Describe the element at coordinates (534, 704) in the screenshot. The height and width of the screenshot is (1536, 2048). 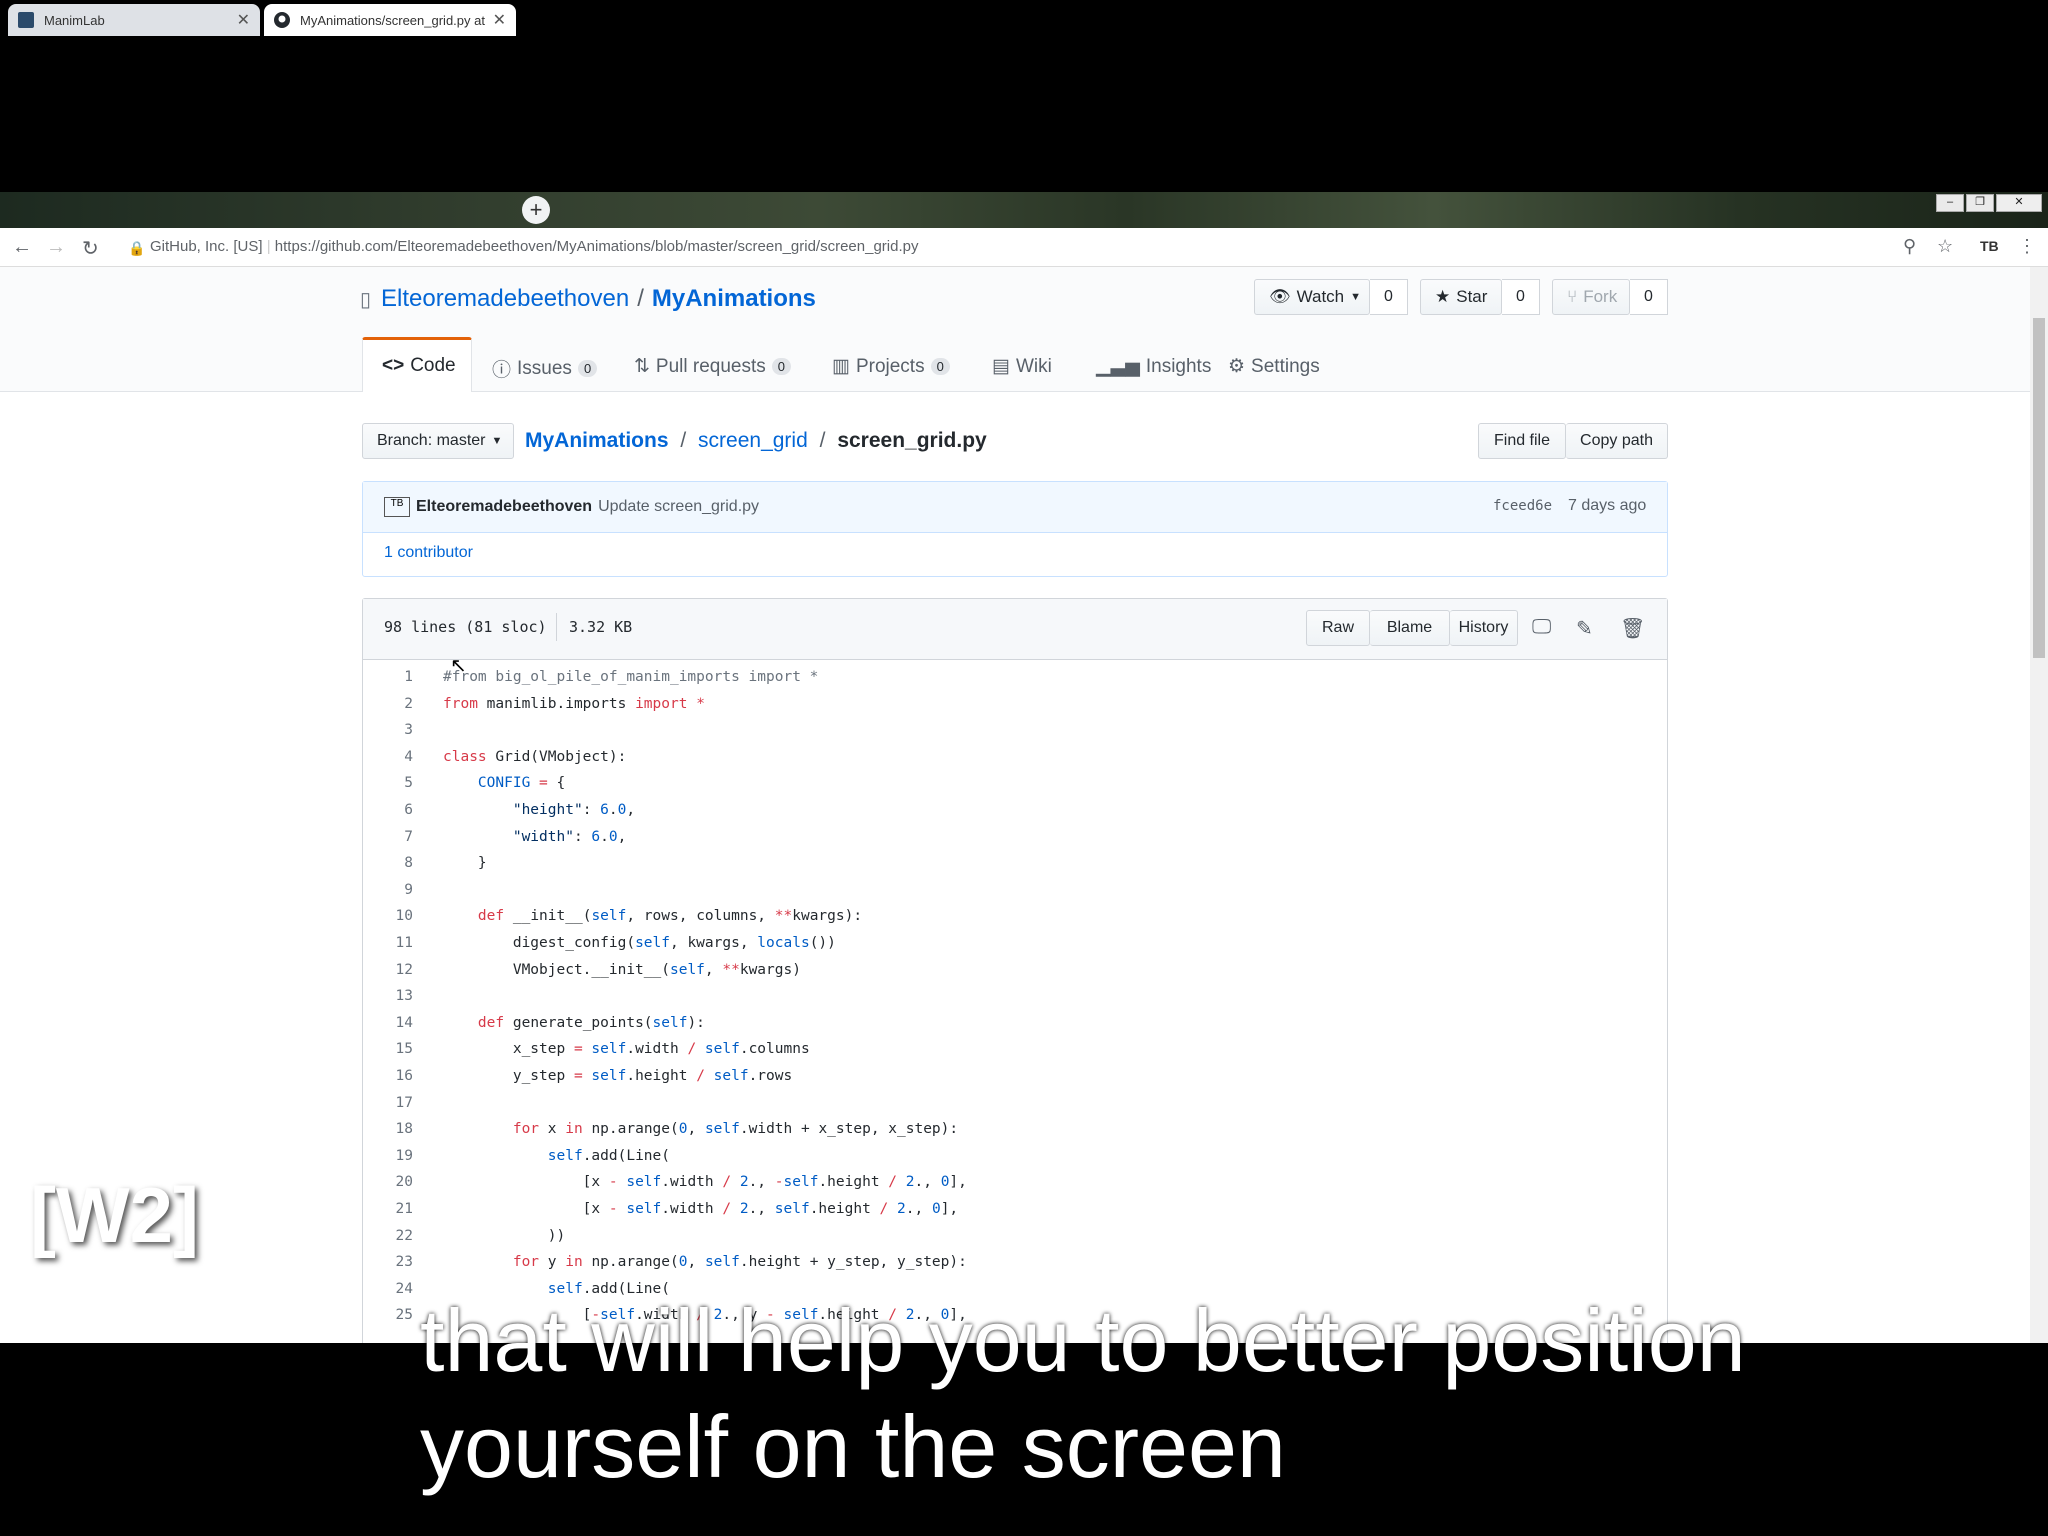
I see `code-line: 2 from manimlib.imports import *` at that location.